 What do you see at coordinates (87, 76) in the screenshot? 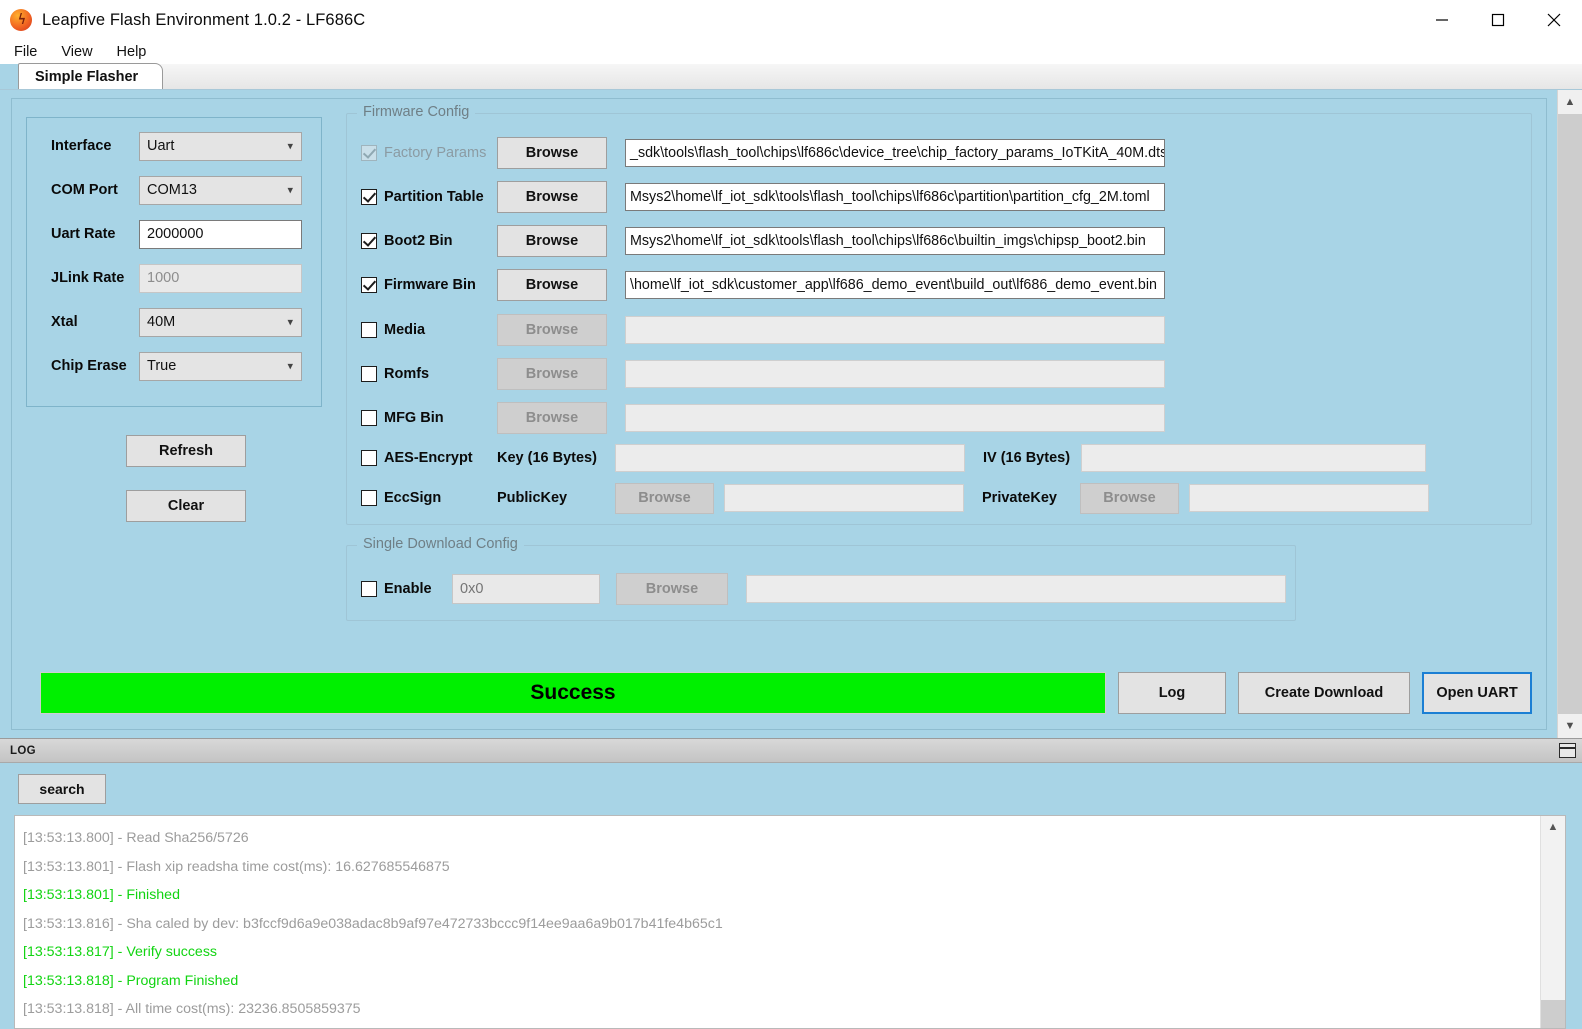
I see `tab-label: Simple Flasher` at bounding box center [87, 76].